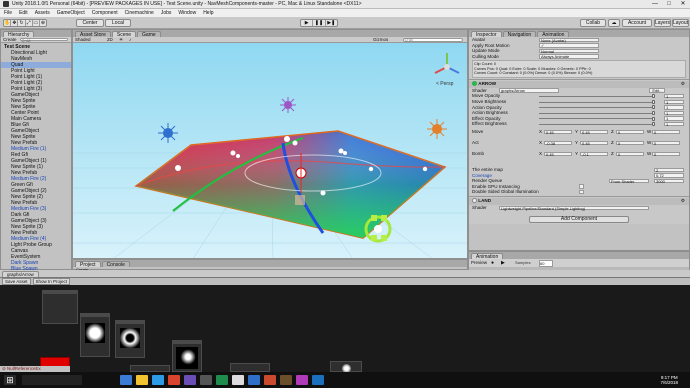  What do you see at coordinates (669, 169) in the screenshot?
I see `entire-map-field: 2` at bounding box center [669, 169].